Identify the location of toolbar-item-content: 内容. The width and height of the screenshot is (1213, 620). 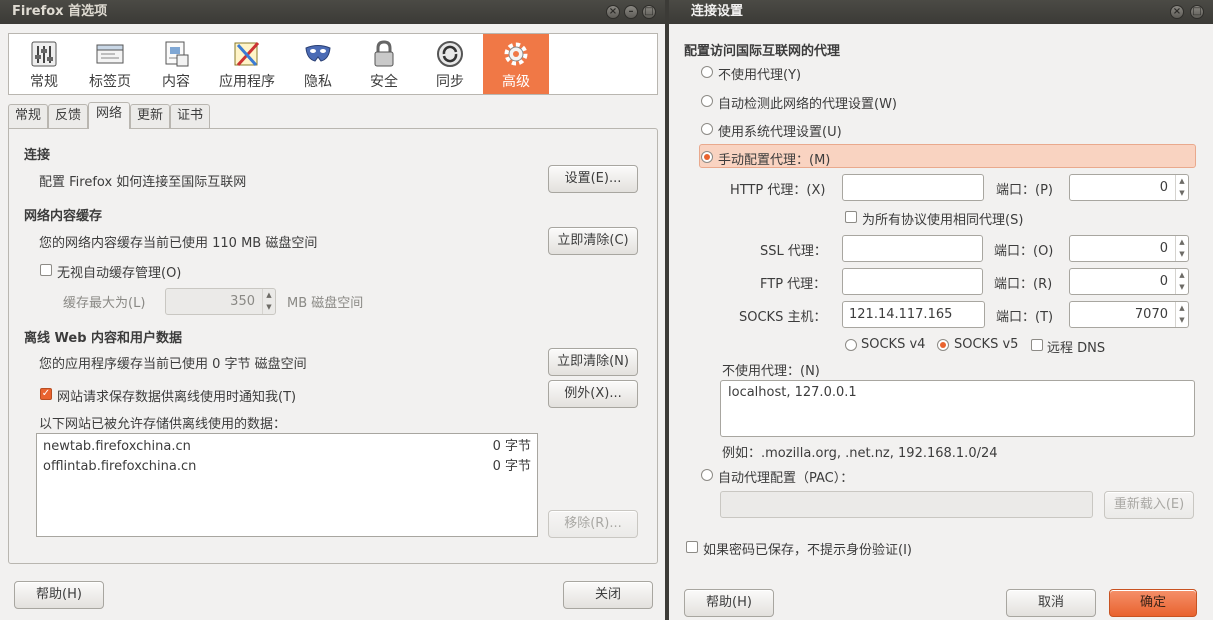
(176, 64).